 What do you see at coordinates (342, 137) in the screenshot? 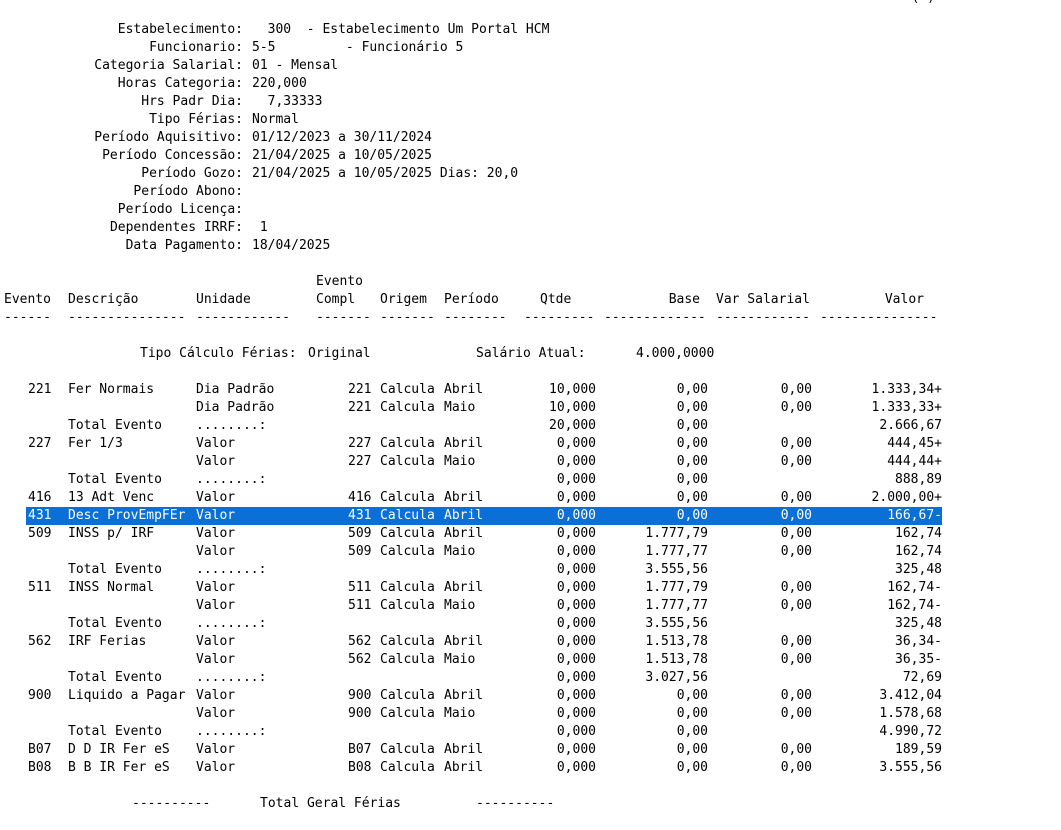
I see `header-value: 01/12/2023 a 30/11/2024` at bounding box center [342, 137].